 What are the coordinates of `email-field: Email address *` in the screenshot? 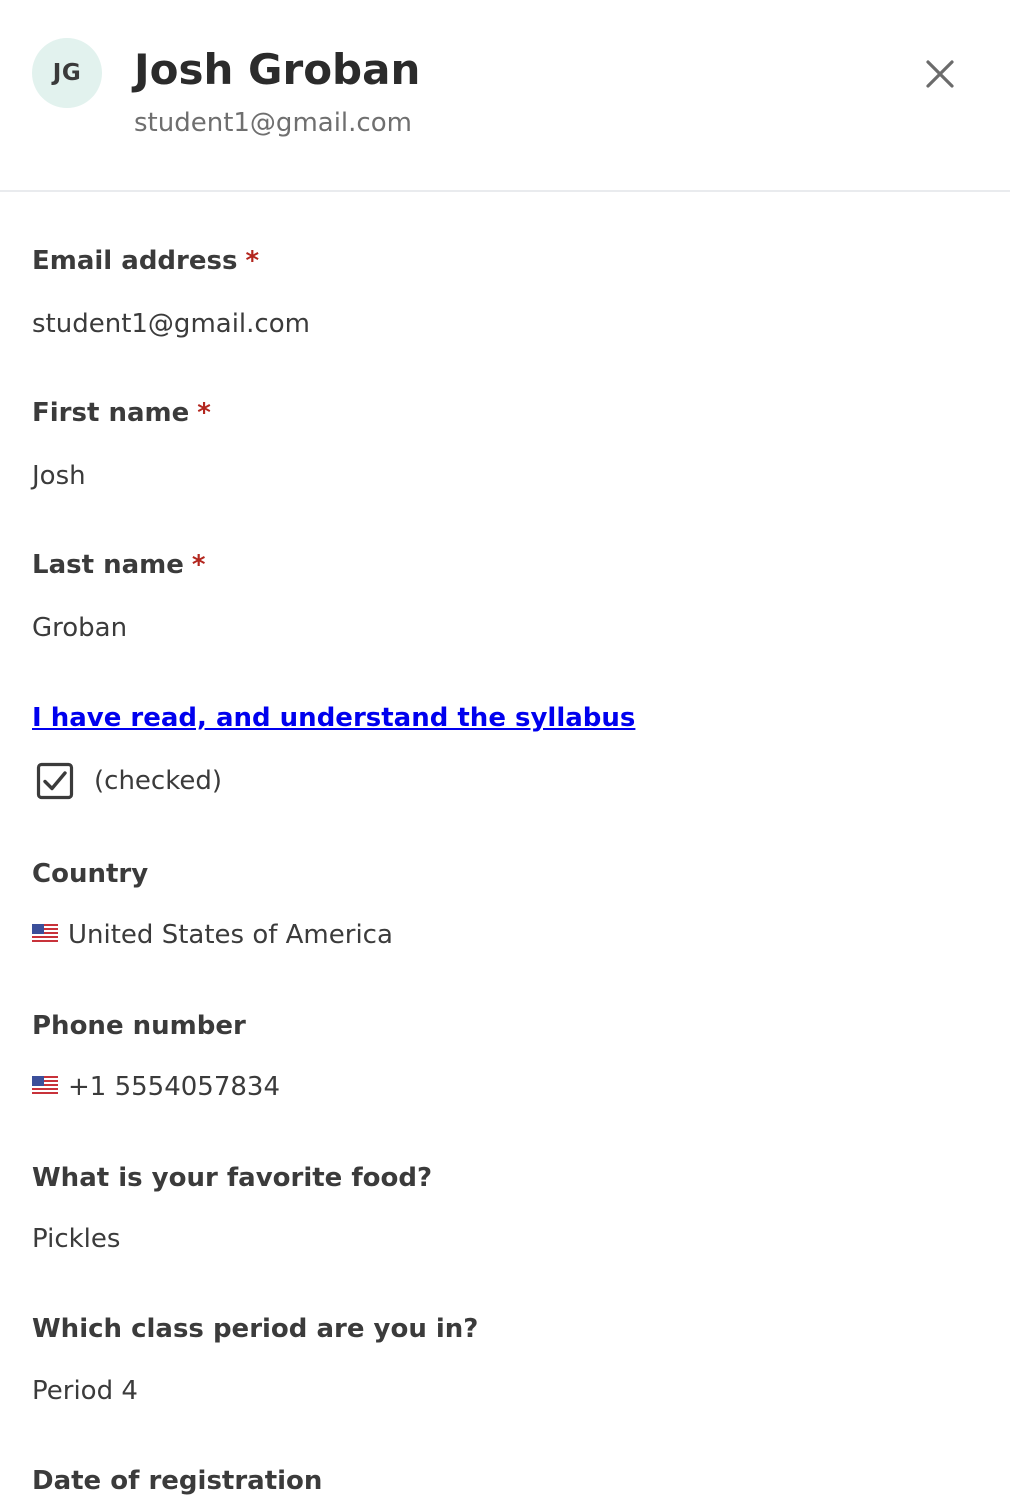 It's located at (145, 261).